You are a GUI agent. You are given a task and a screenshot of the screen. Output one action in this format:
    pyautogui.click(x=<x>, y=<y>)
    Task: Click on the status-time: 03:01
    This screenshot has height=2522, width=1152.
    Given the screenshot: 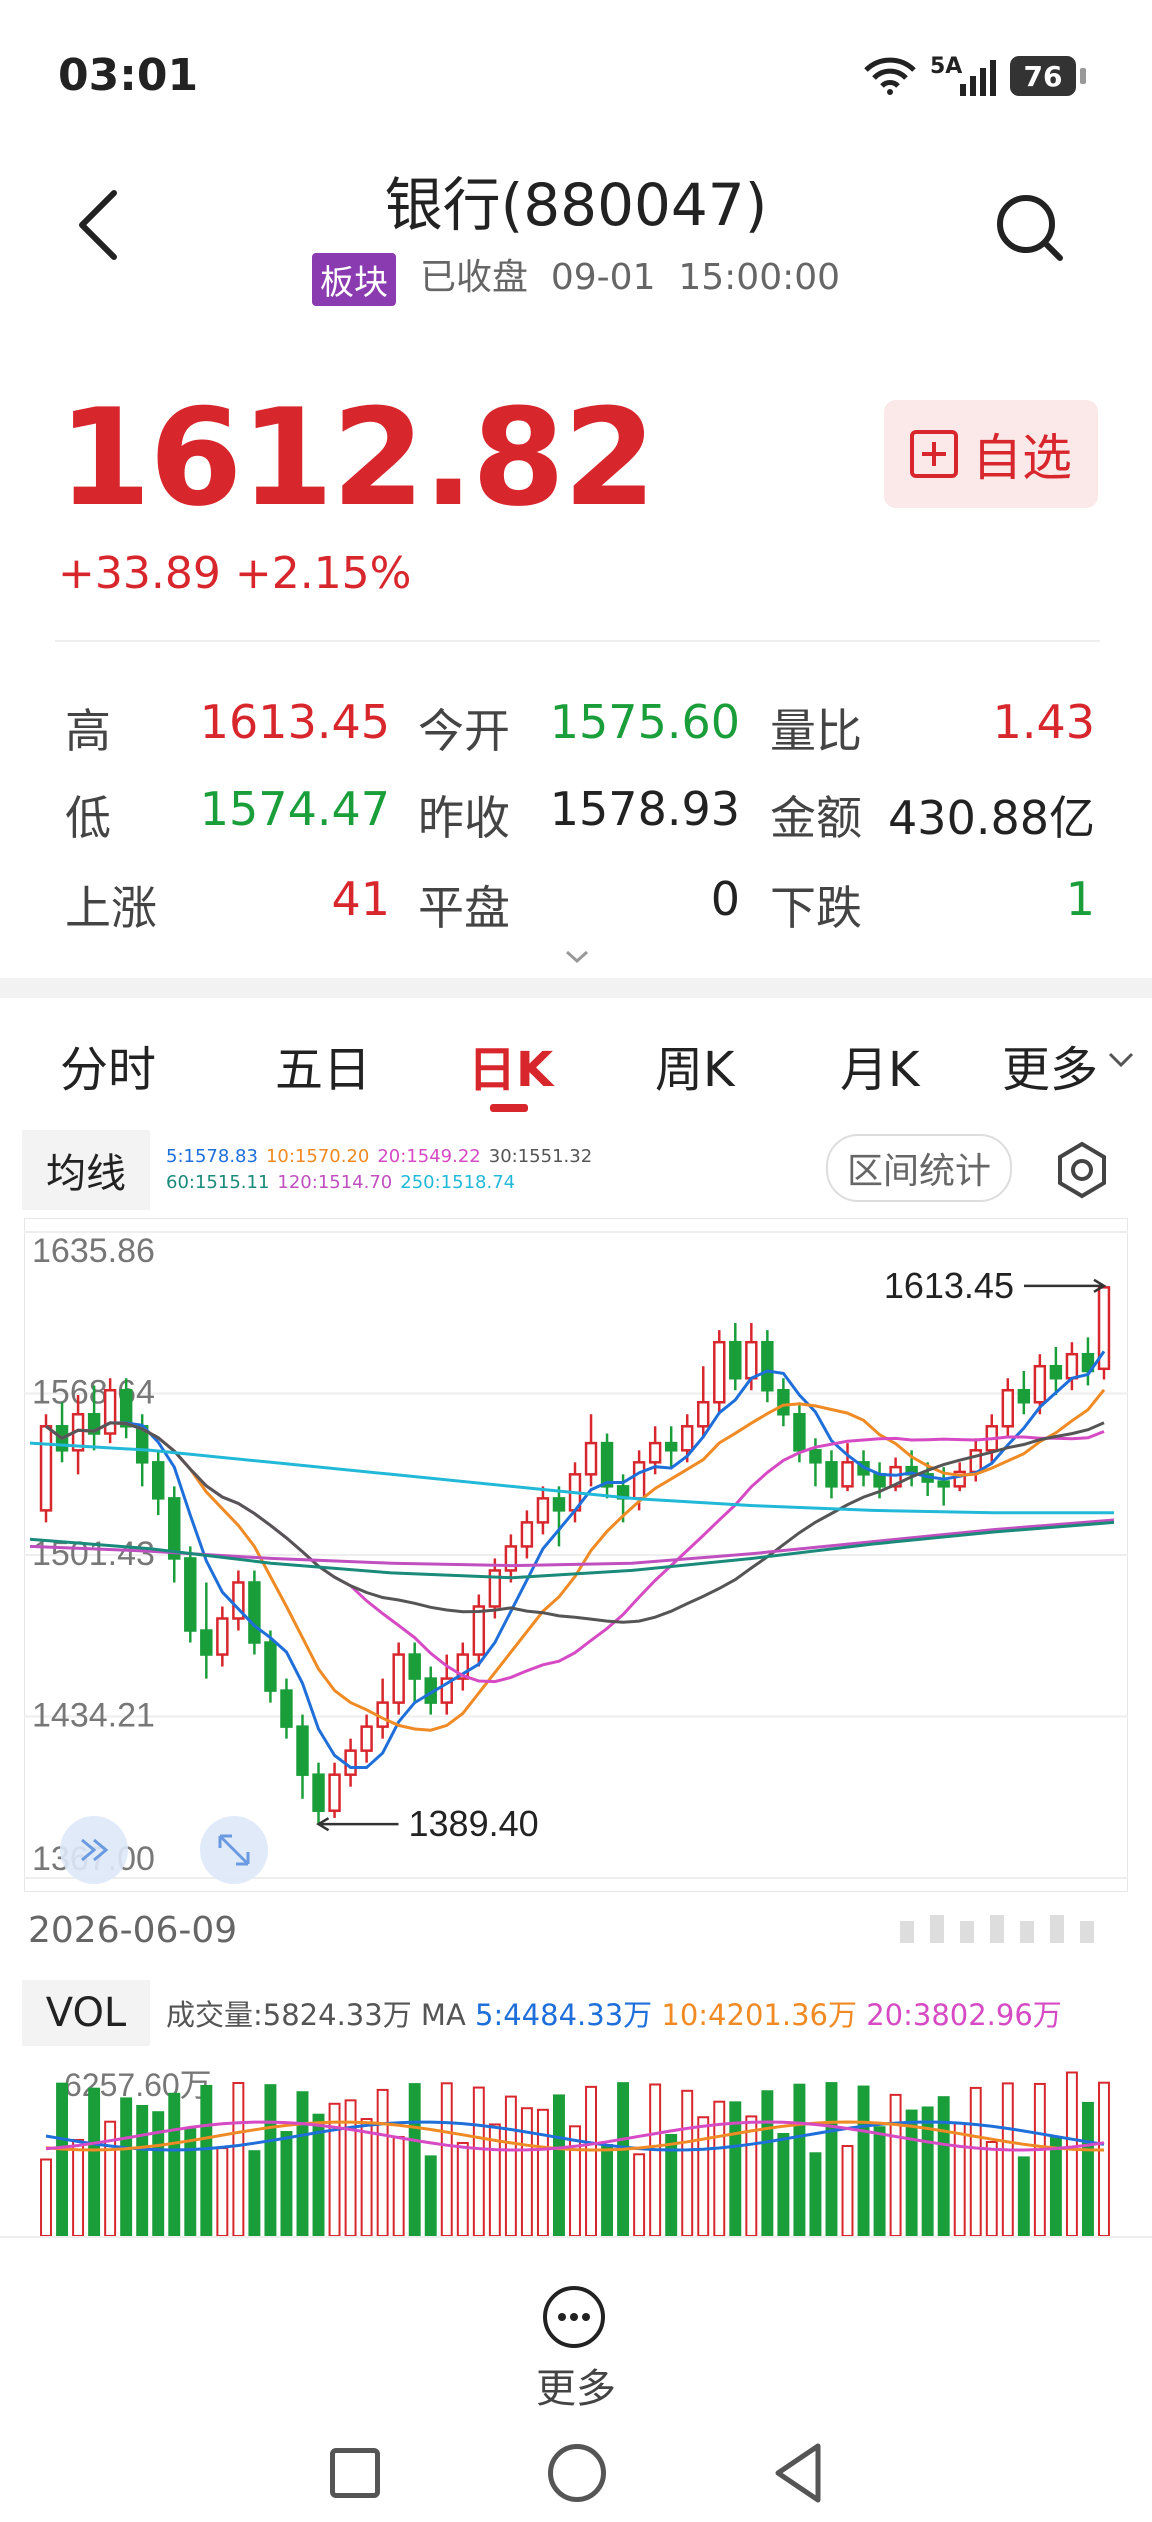 What is the action you would take?
    pyautogui.click(x=128, y=75)
    